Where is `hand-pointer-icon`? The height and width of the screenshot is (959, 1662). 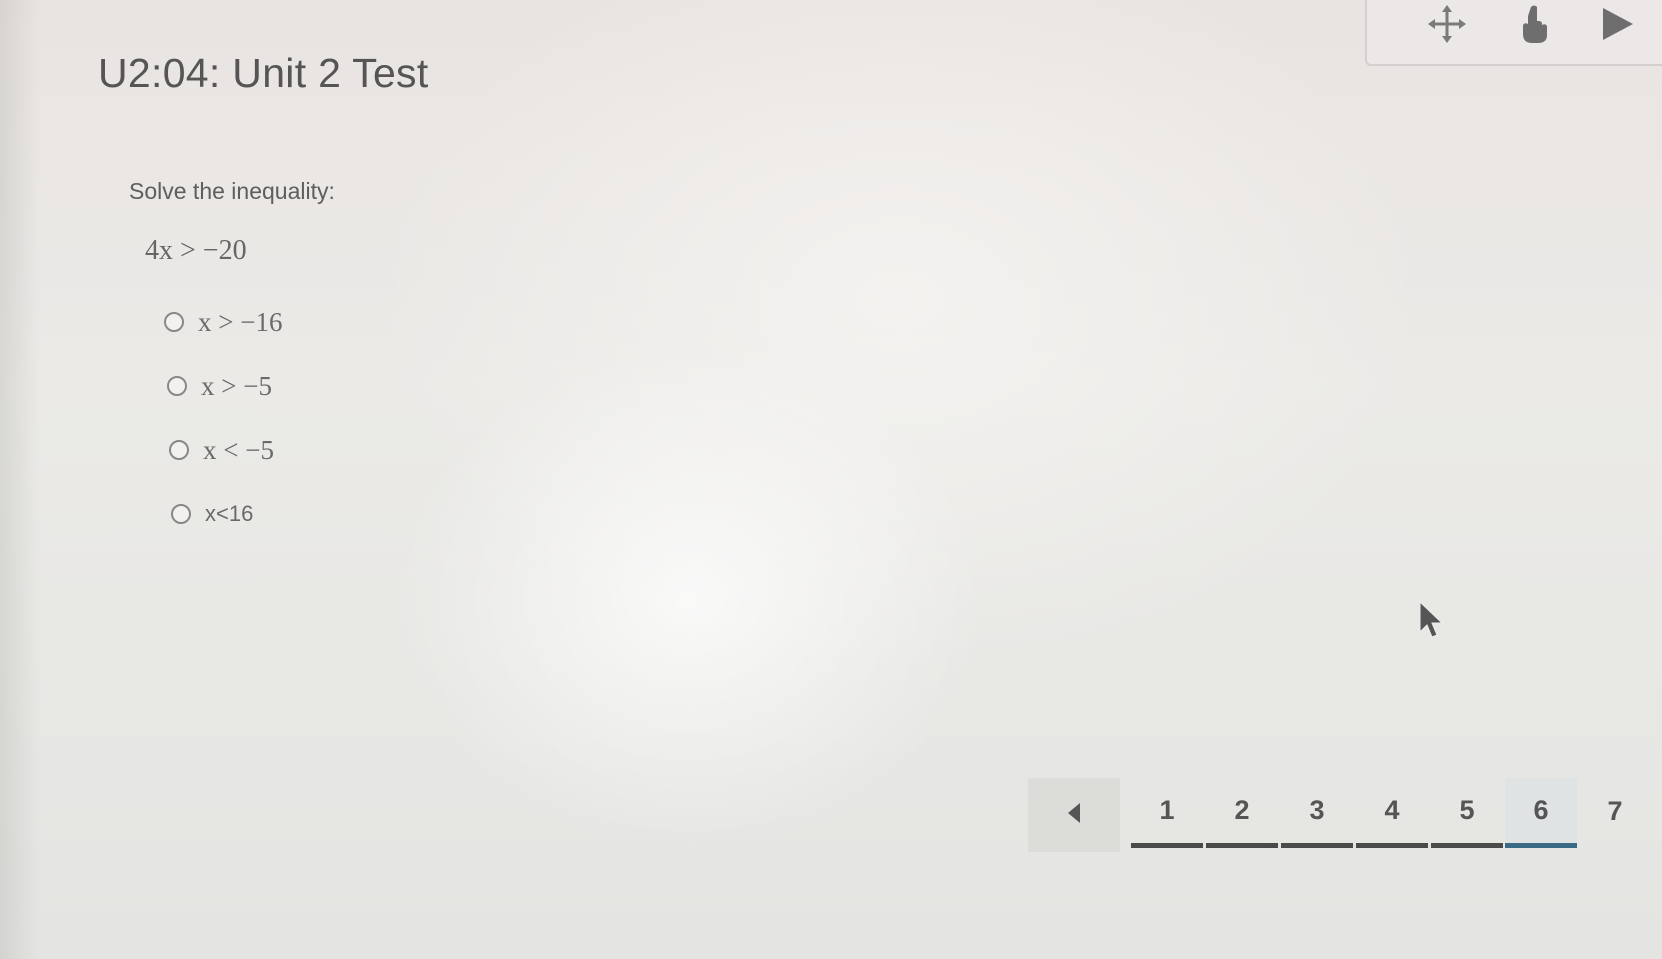
hand-pointer-icon is located at coordinates (1535, 24).